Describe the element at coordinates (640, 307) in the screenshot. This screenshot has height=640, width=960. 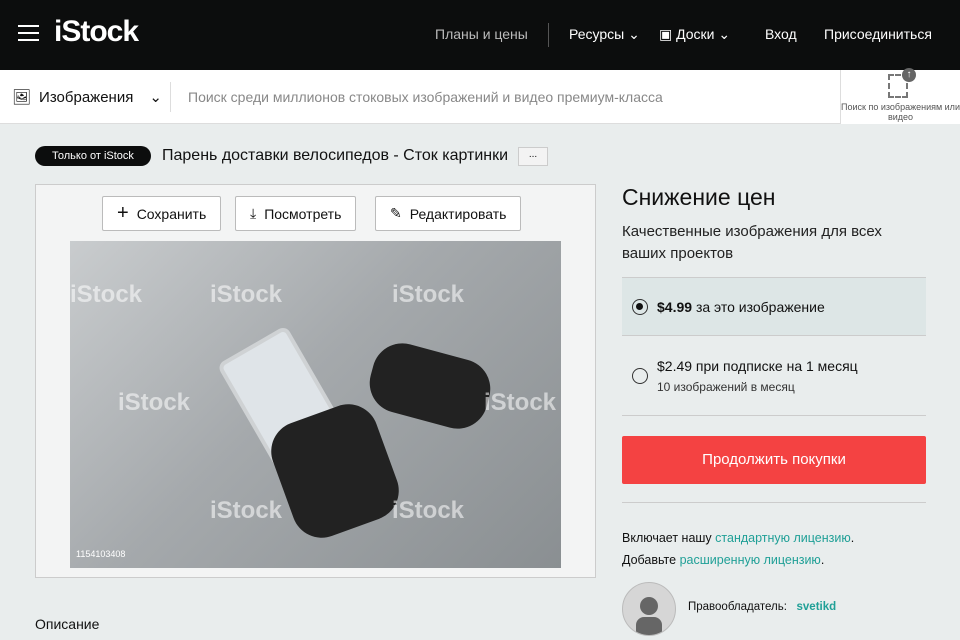
I see `radio-selected` at that location.